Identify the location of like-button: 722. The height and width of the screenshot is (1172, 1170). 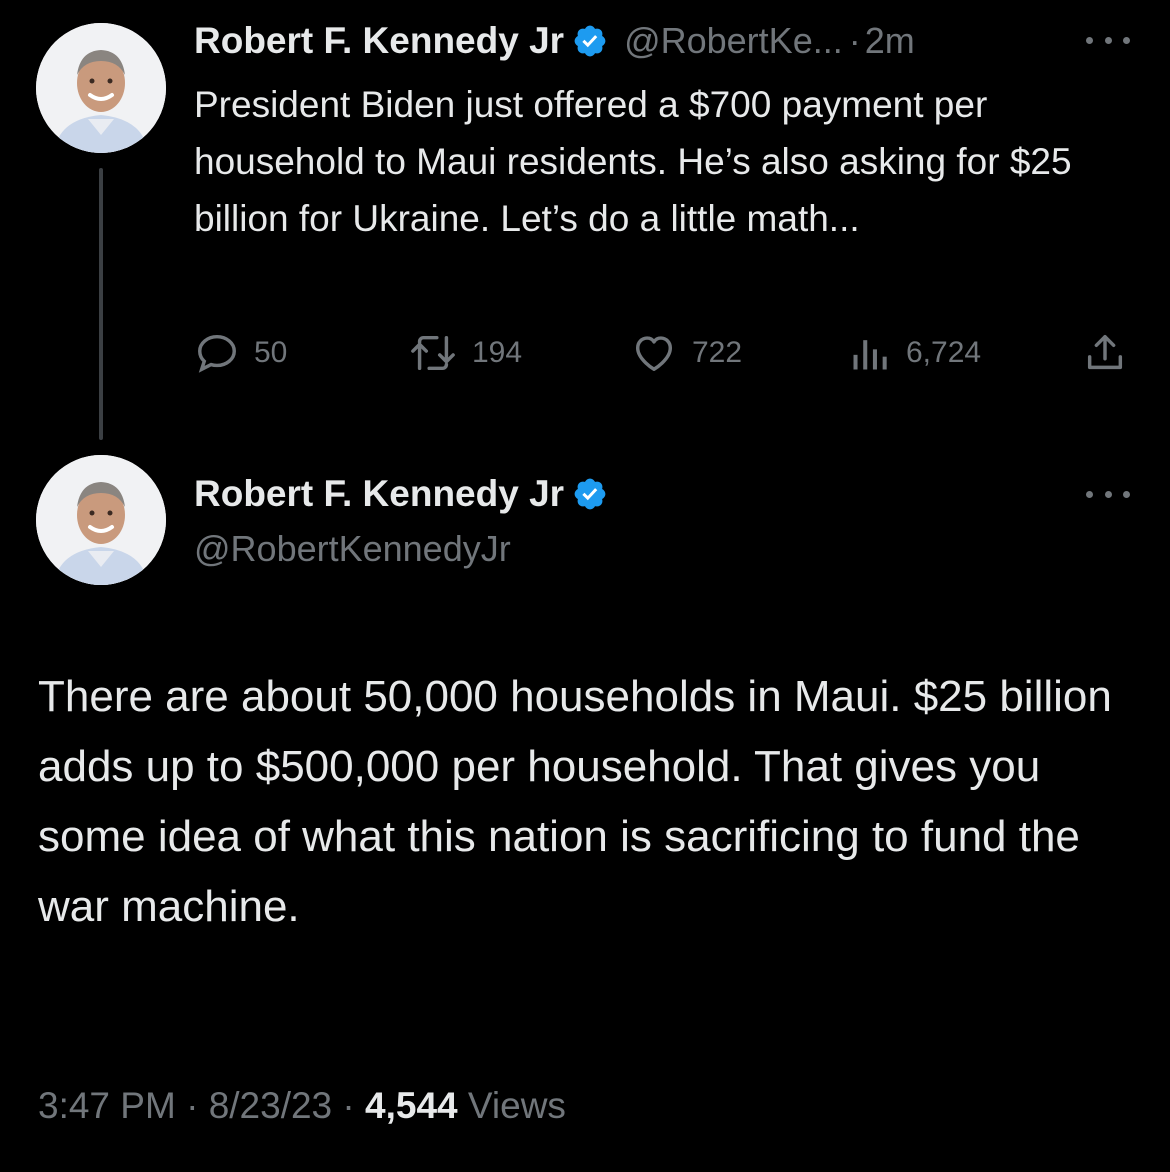
(686, 353).